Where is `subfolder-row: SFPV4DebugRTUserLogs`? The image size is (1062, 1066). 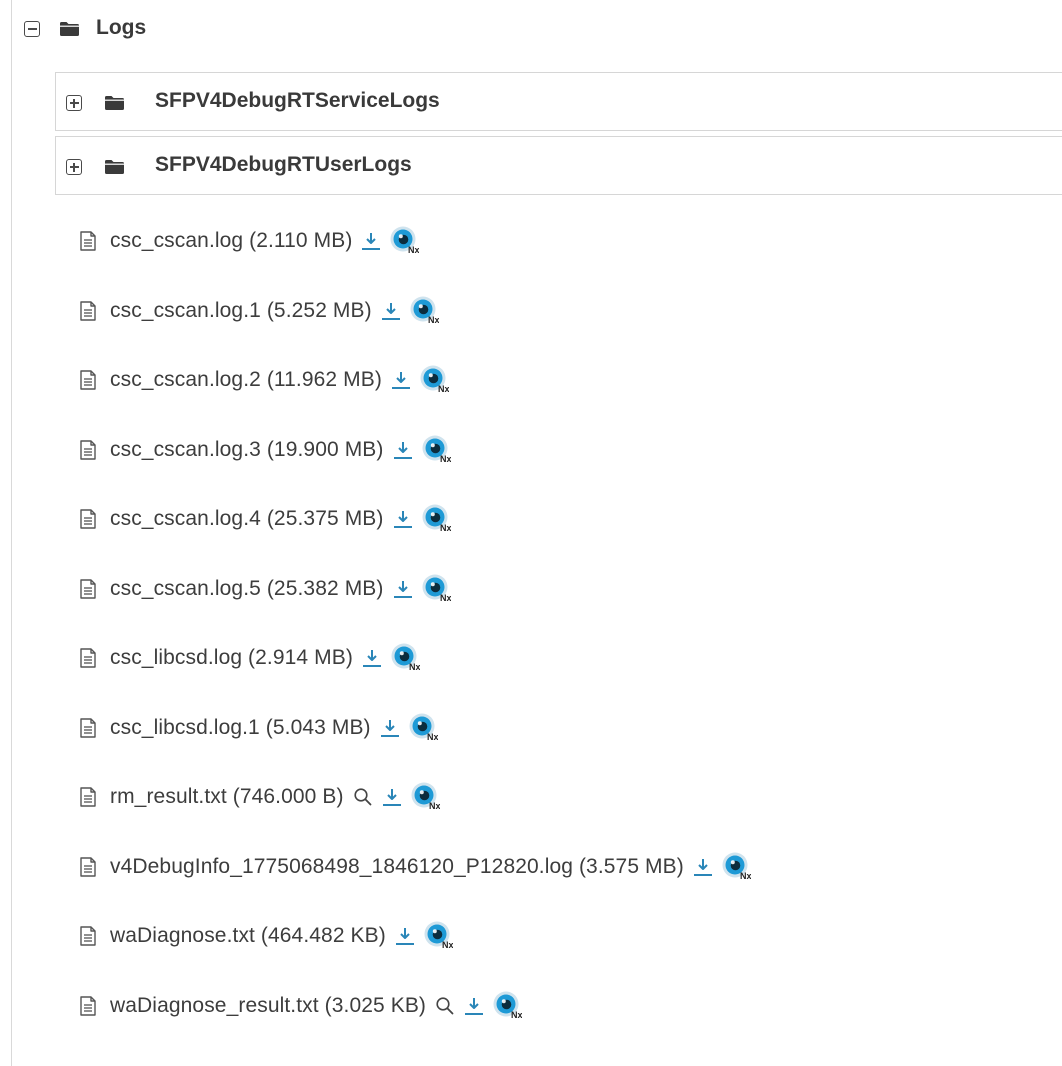 subfolder-row: SFPV4DebugRTUserLogs is located at coordinates (558, 165).